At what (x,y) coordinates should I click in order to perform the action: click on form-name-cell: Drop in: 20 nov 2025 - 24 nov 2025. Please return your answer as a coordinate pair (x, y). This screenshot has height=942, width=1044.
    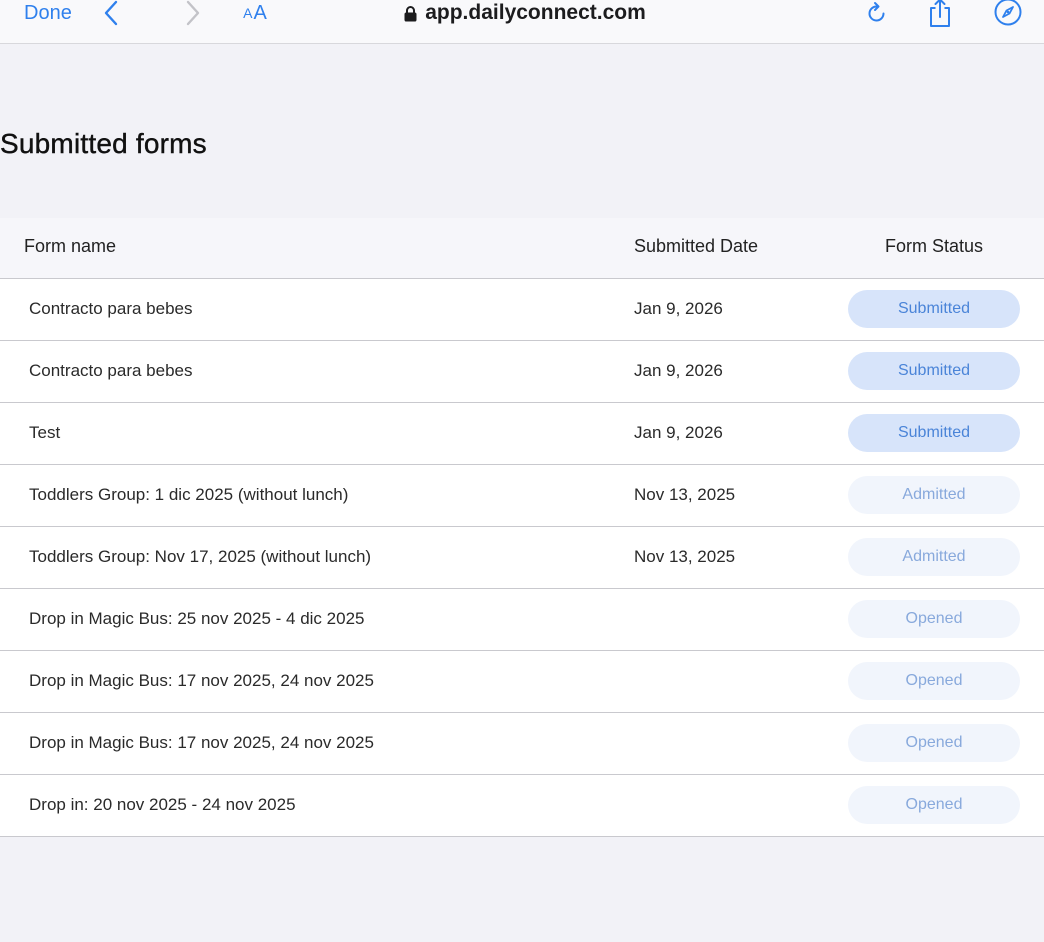
    Looking at the image, I should click on (162, 804).